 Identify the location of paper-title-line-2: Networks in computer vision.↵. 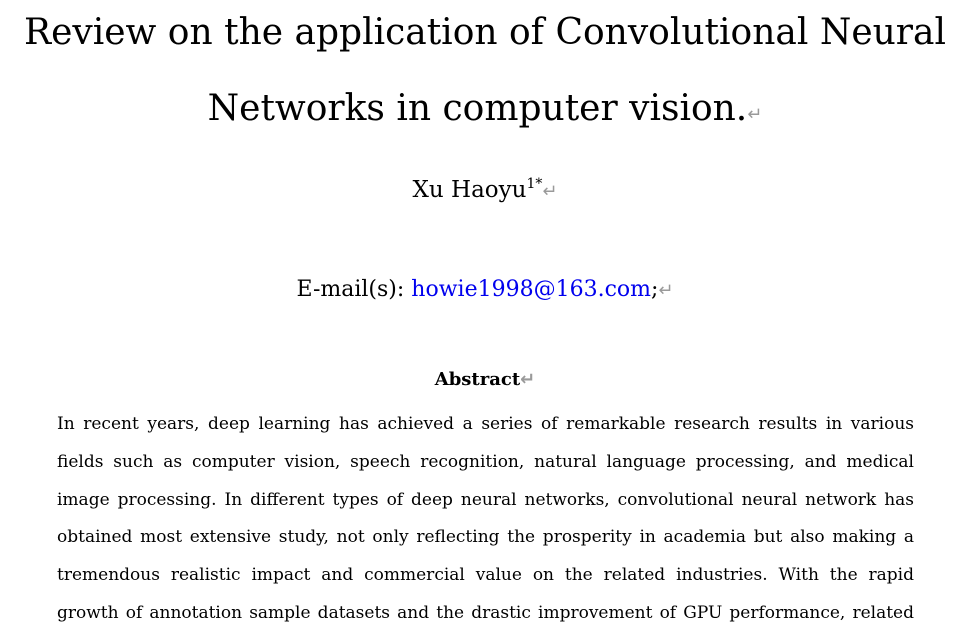
(485, 112).